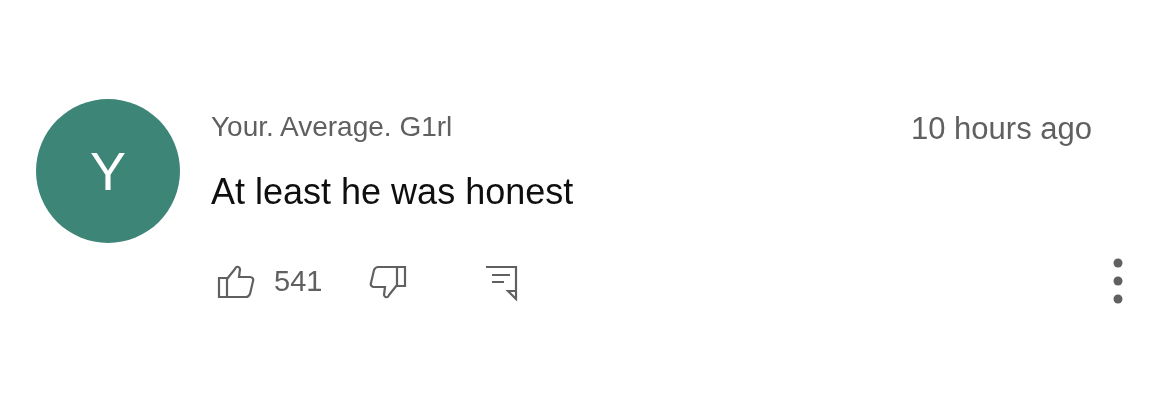  Describe the element at coordinates (236, 281) in the screenshot. I see `thumbs-up-icon` at that location.